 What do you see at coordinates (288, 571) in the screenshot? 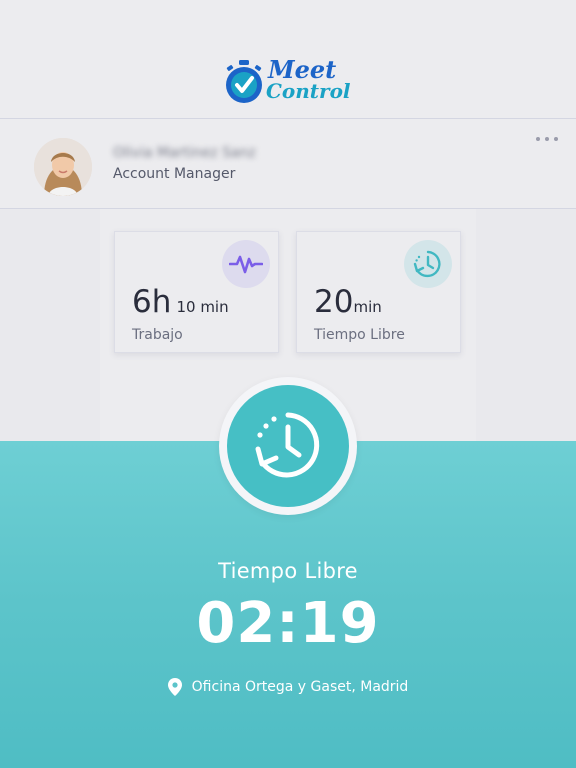
I see `status-label: Tiempo Libre` at bounding box center [288, 571].